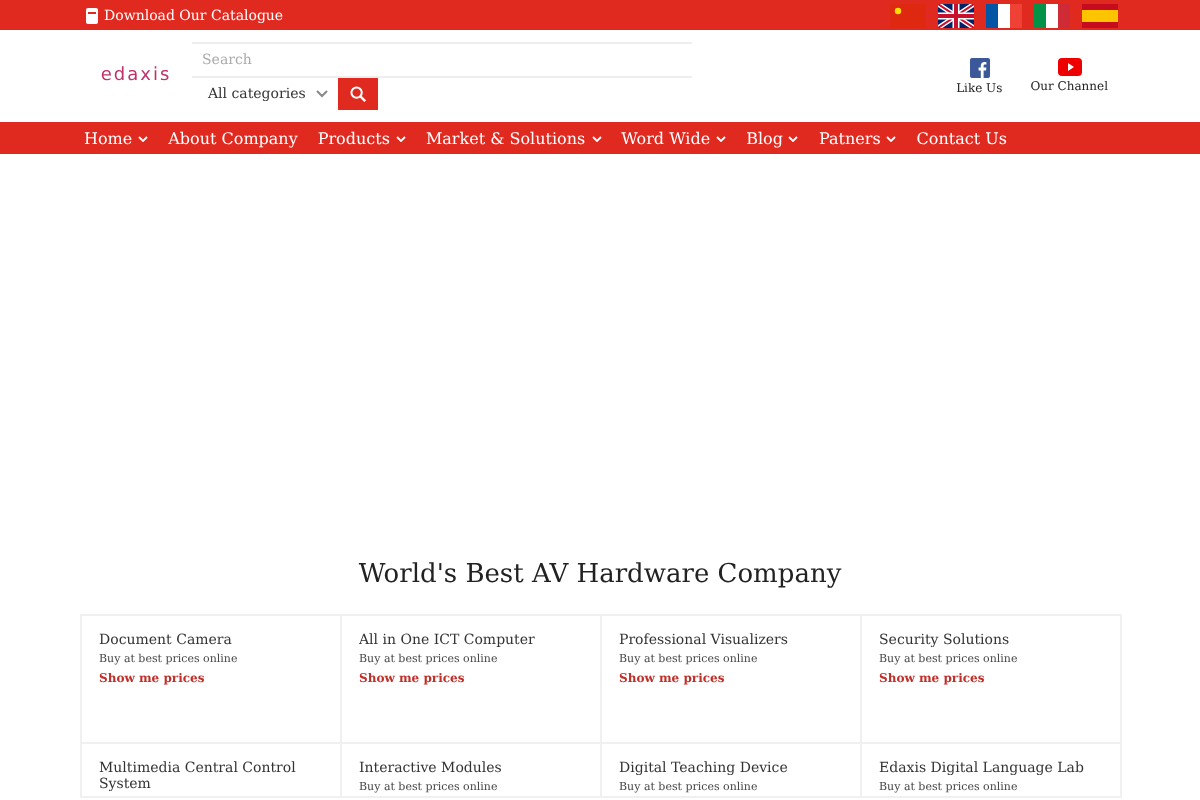  I want to click on document-icon, so click(92, 15).